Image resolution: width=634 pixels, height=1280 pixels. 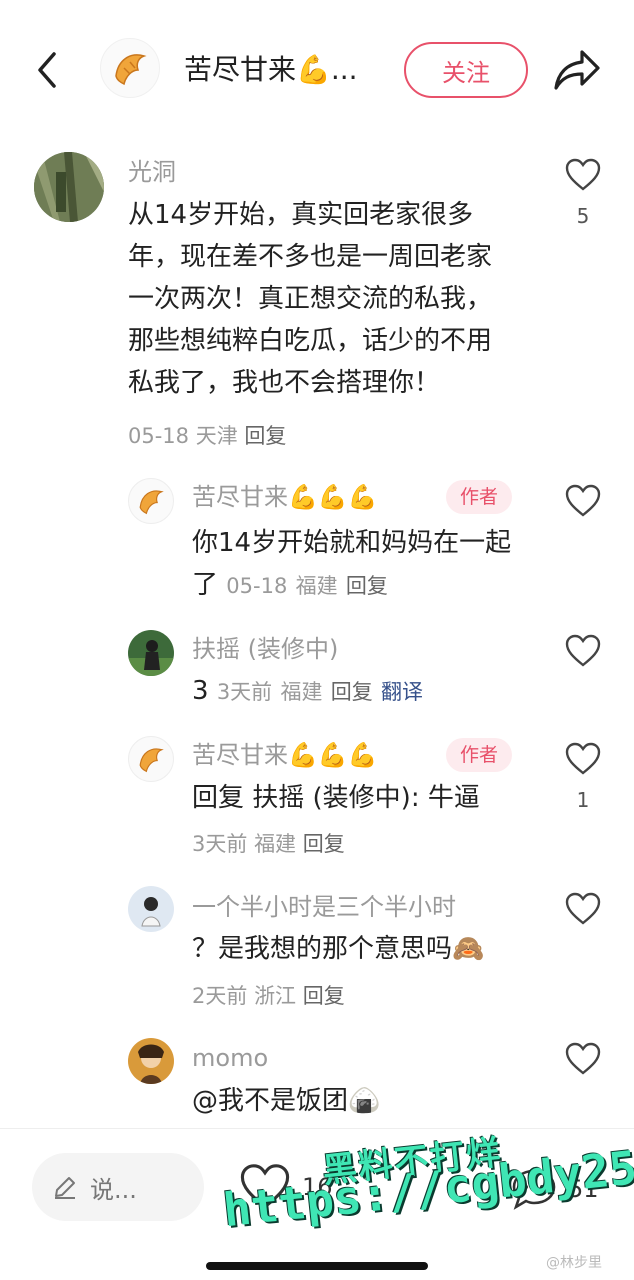 I want to click on comment-username: 光洞, so click(x=152, y=172).